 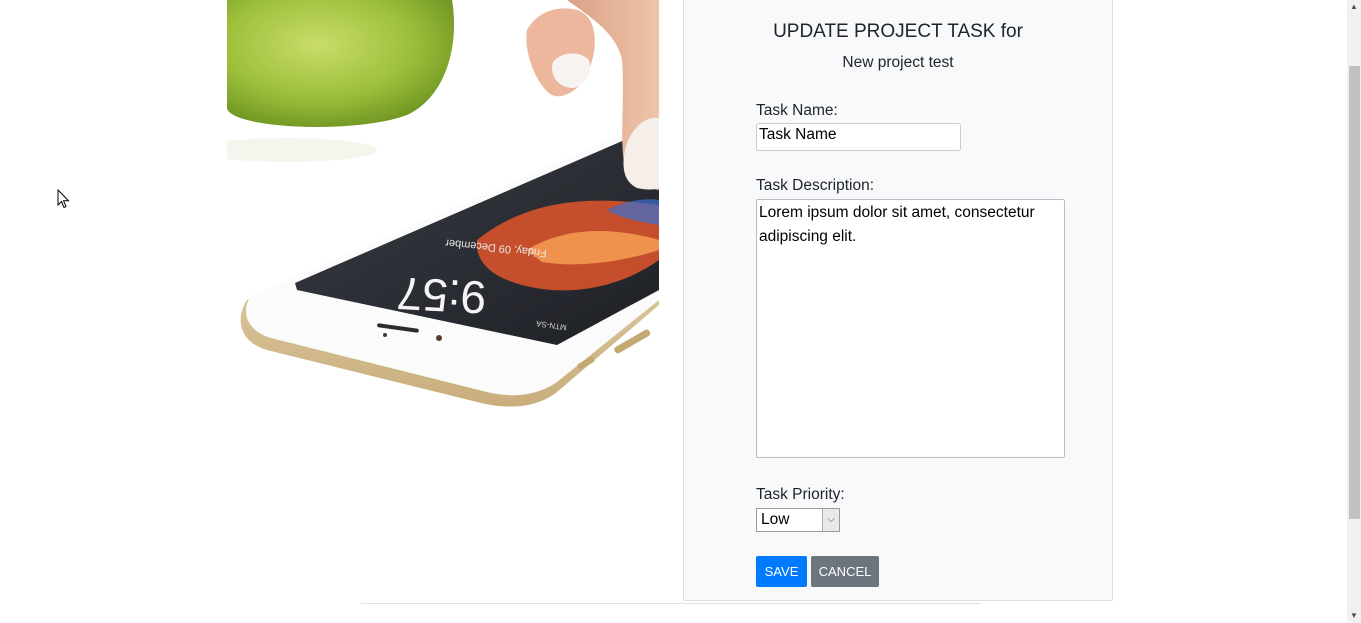 What do you see at coordinates (858, 137) in the screenshot?
I see `task-name-input: Task Name` at bounding box center [858, 137].